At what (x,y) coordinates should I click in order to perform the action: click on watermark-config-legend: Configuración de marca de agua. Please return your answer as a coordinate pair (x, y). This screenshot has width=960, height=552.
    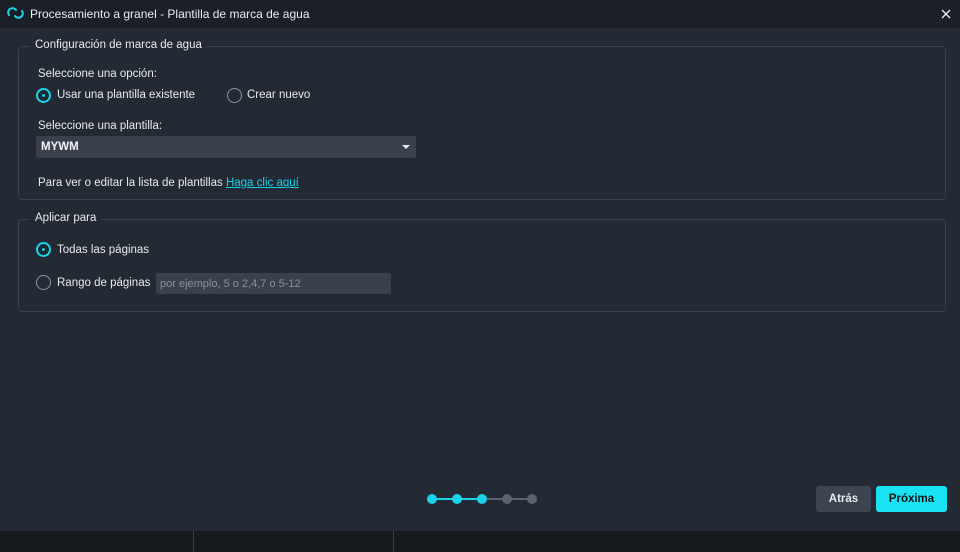
    Looking at the image, I should click on (118, 45).